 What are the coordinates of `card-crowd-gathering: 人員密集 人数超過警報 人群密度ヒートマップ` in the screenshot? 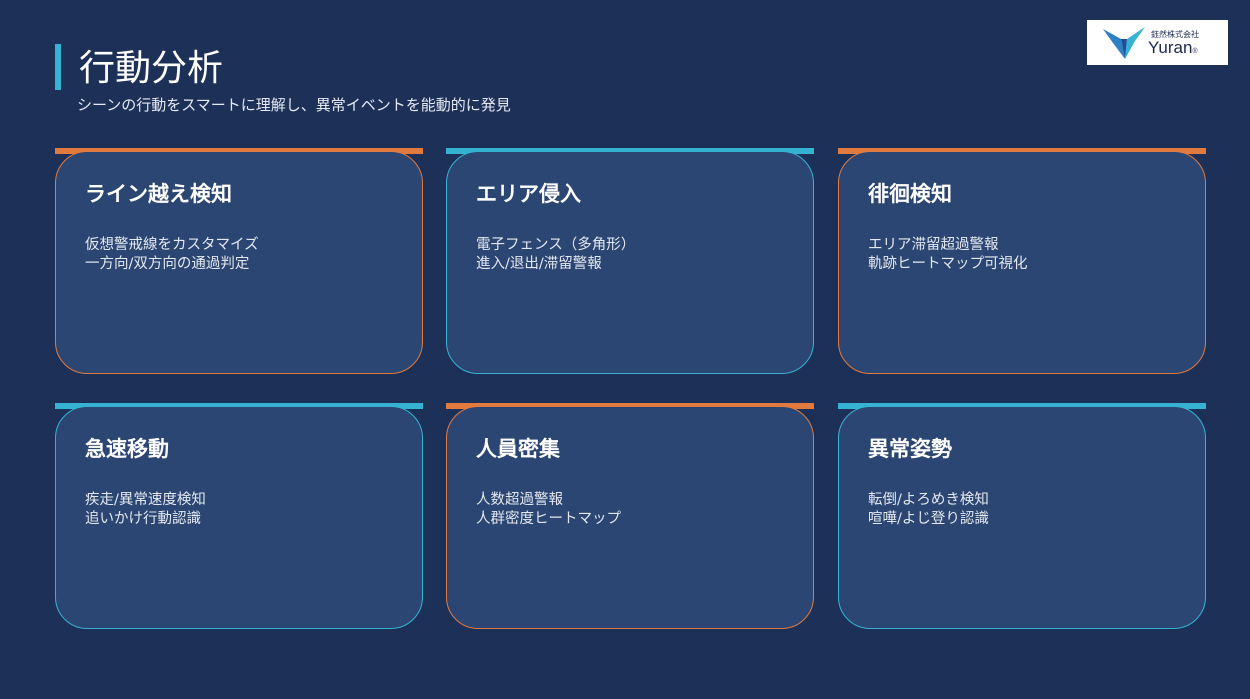 It's located at (630, 517).